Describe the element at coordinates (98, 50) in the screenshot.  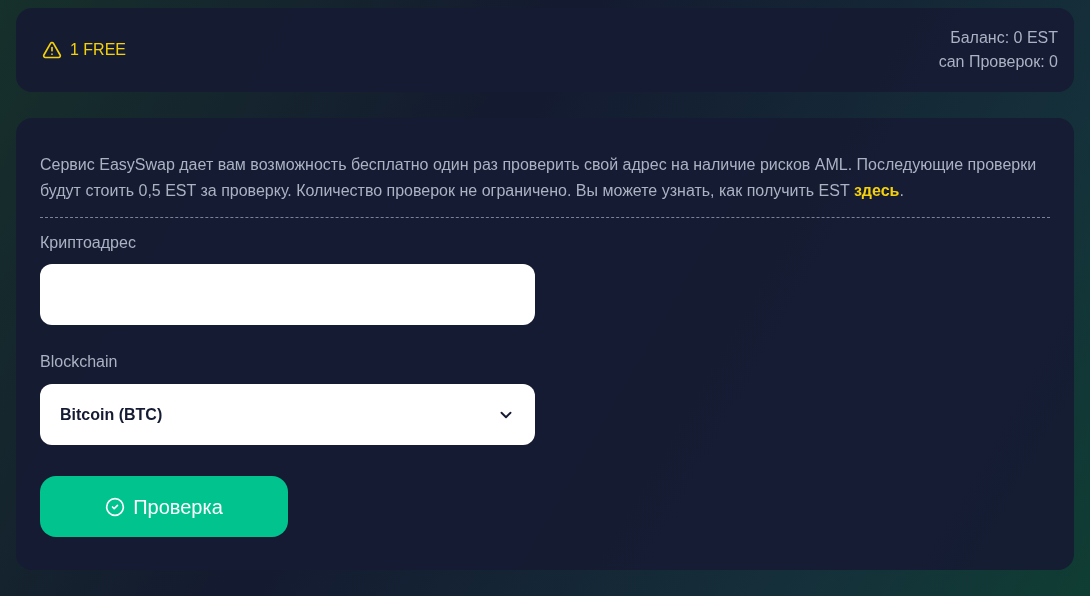
I see `free-checks-label: 1 FREE` at that location.